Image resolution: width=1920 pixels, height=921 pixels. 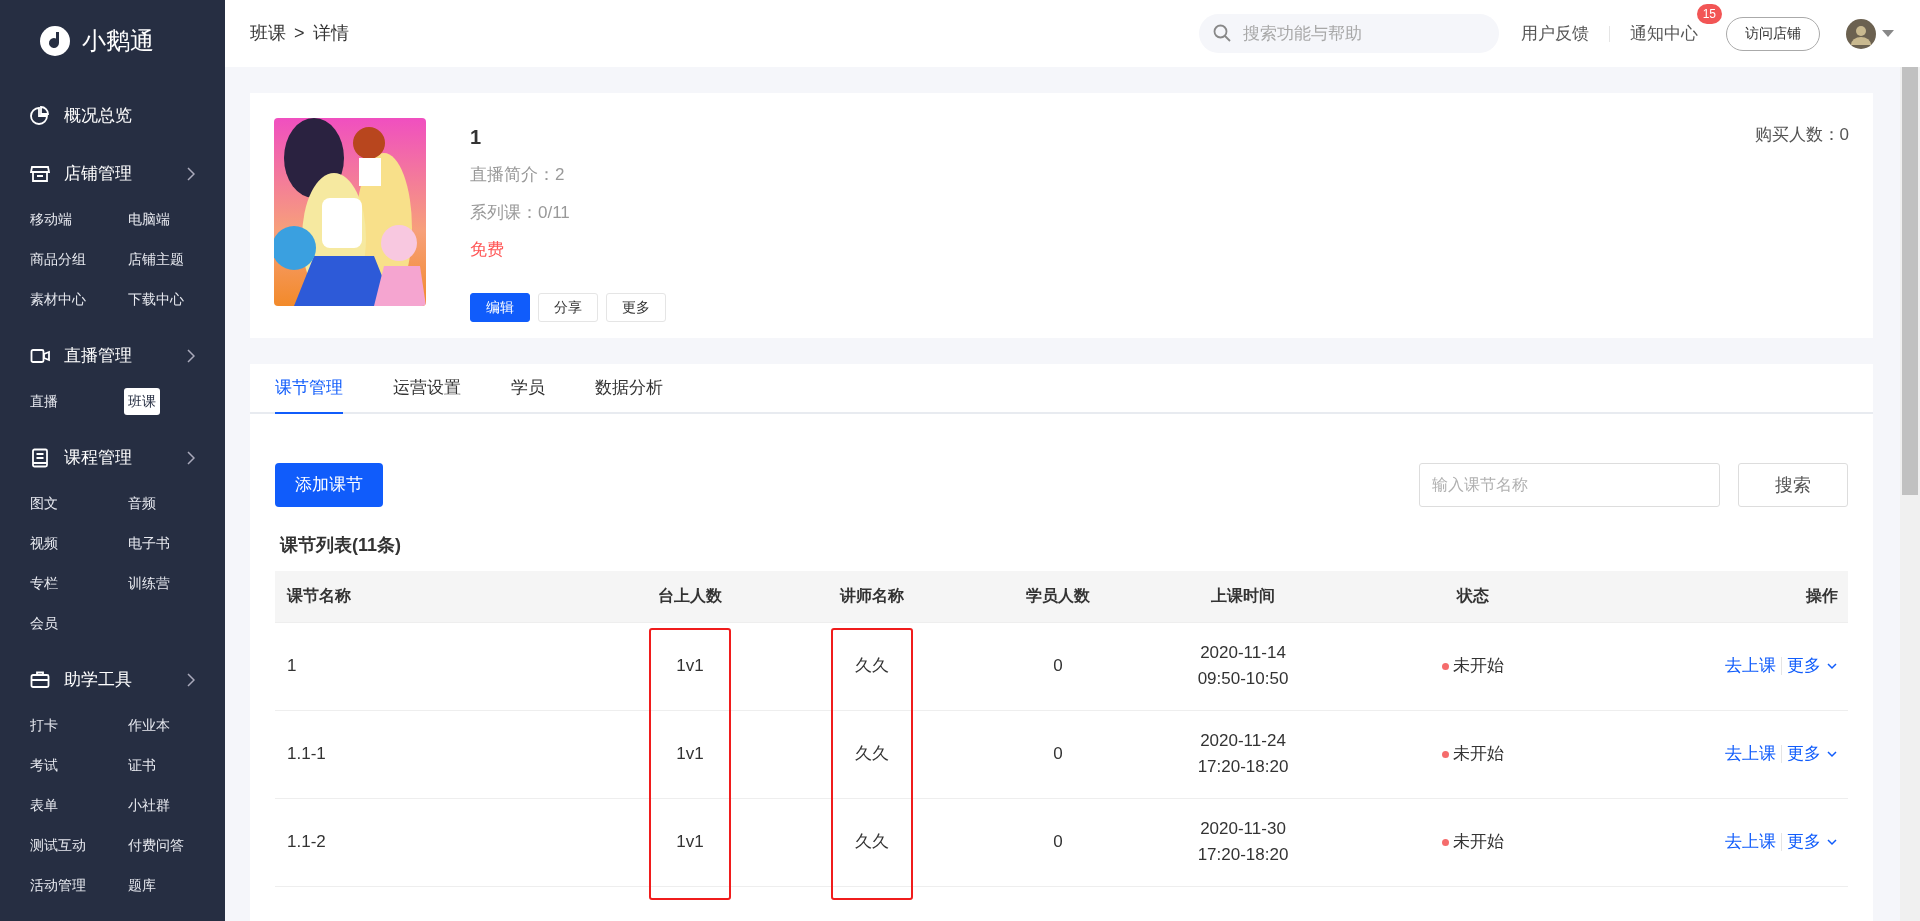 What do you see at coordinates (1910, 281) in the screenshot?
I see `scrollbar-thumb` at bounding box center [1910, 281].